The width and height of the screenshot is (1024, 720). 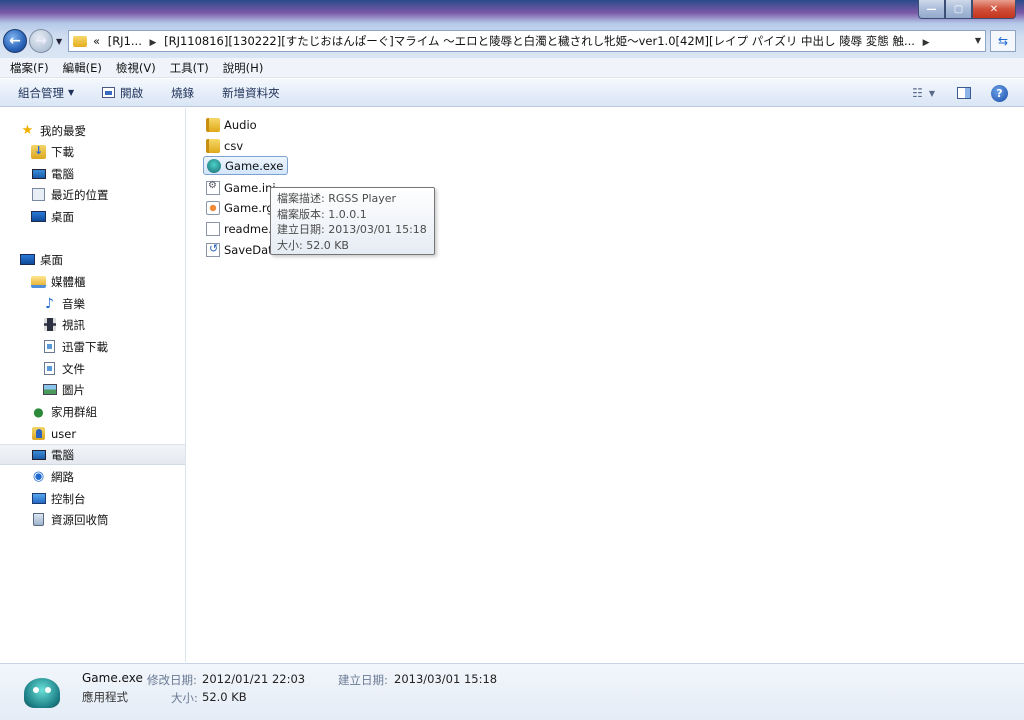 I want to click on nav-label: 控制台, so click(x=68, y=498).